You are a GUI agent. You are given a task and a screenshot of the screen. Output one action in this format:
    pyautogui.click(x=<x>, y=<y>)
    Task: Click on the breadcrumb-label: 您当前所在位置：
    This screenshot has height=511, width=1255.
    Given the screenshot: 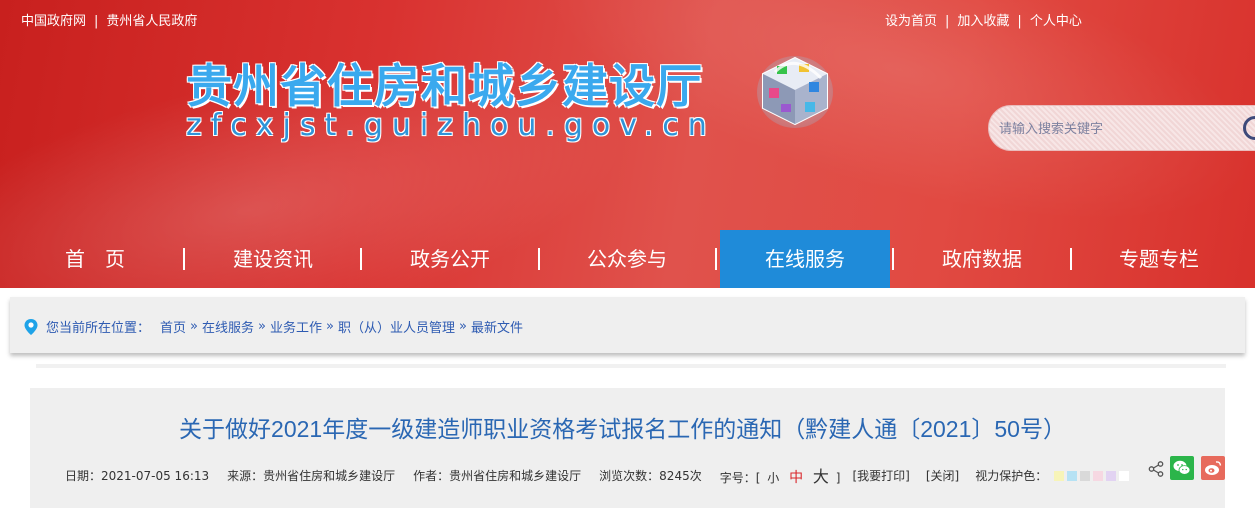 What is the action you would take?
    pyautogui.click(x=98, y=328)
    